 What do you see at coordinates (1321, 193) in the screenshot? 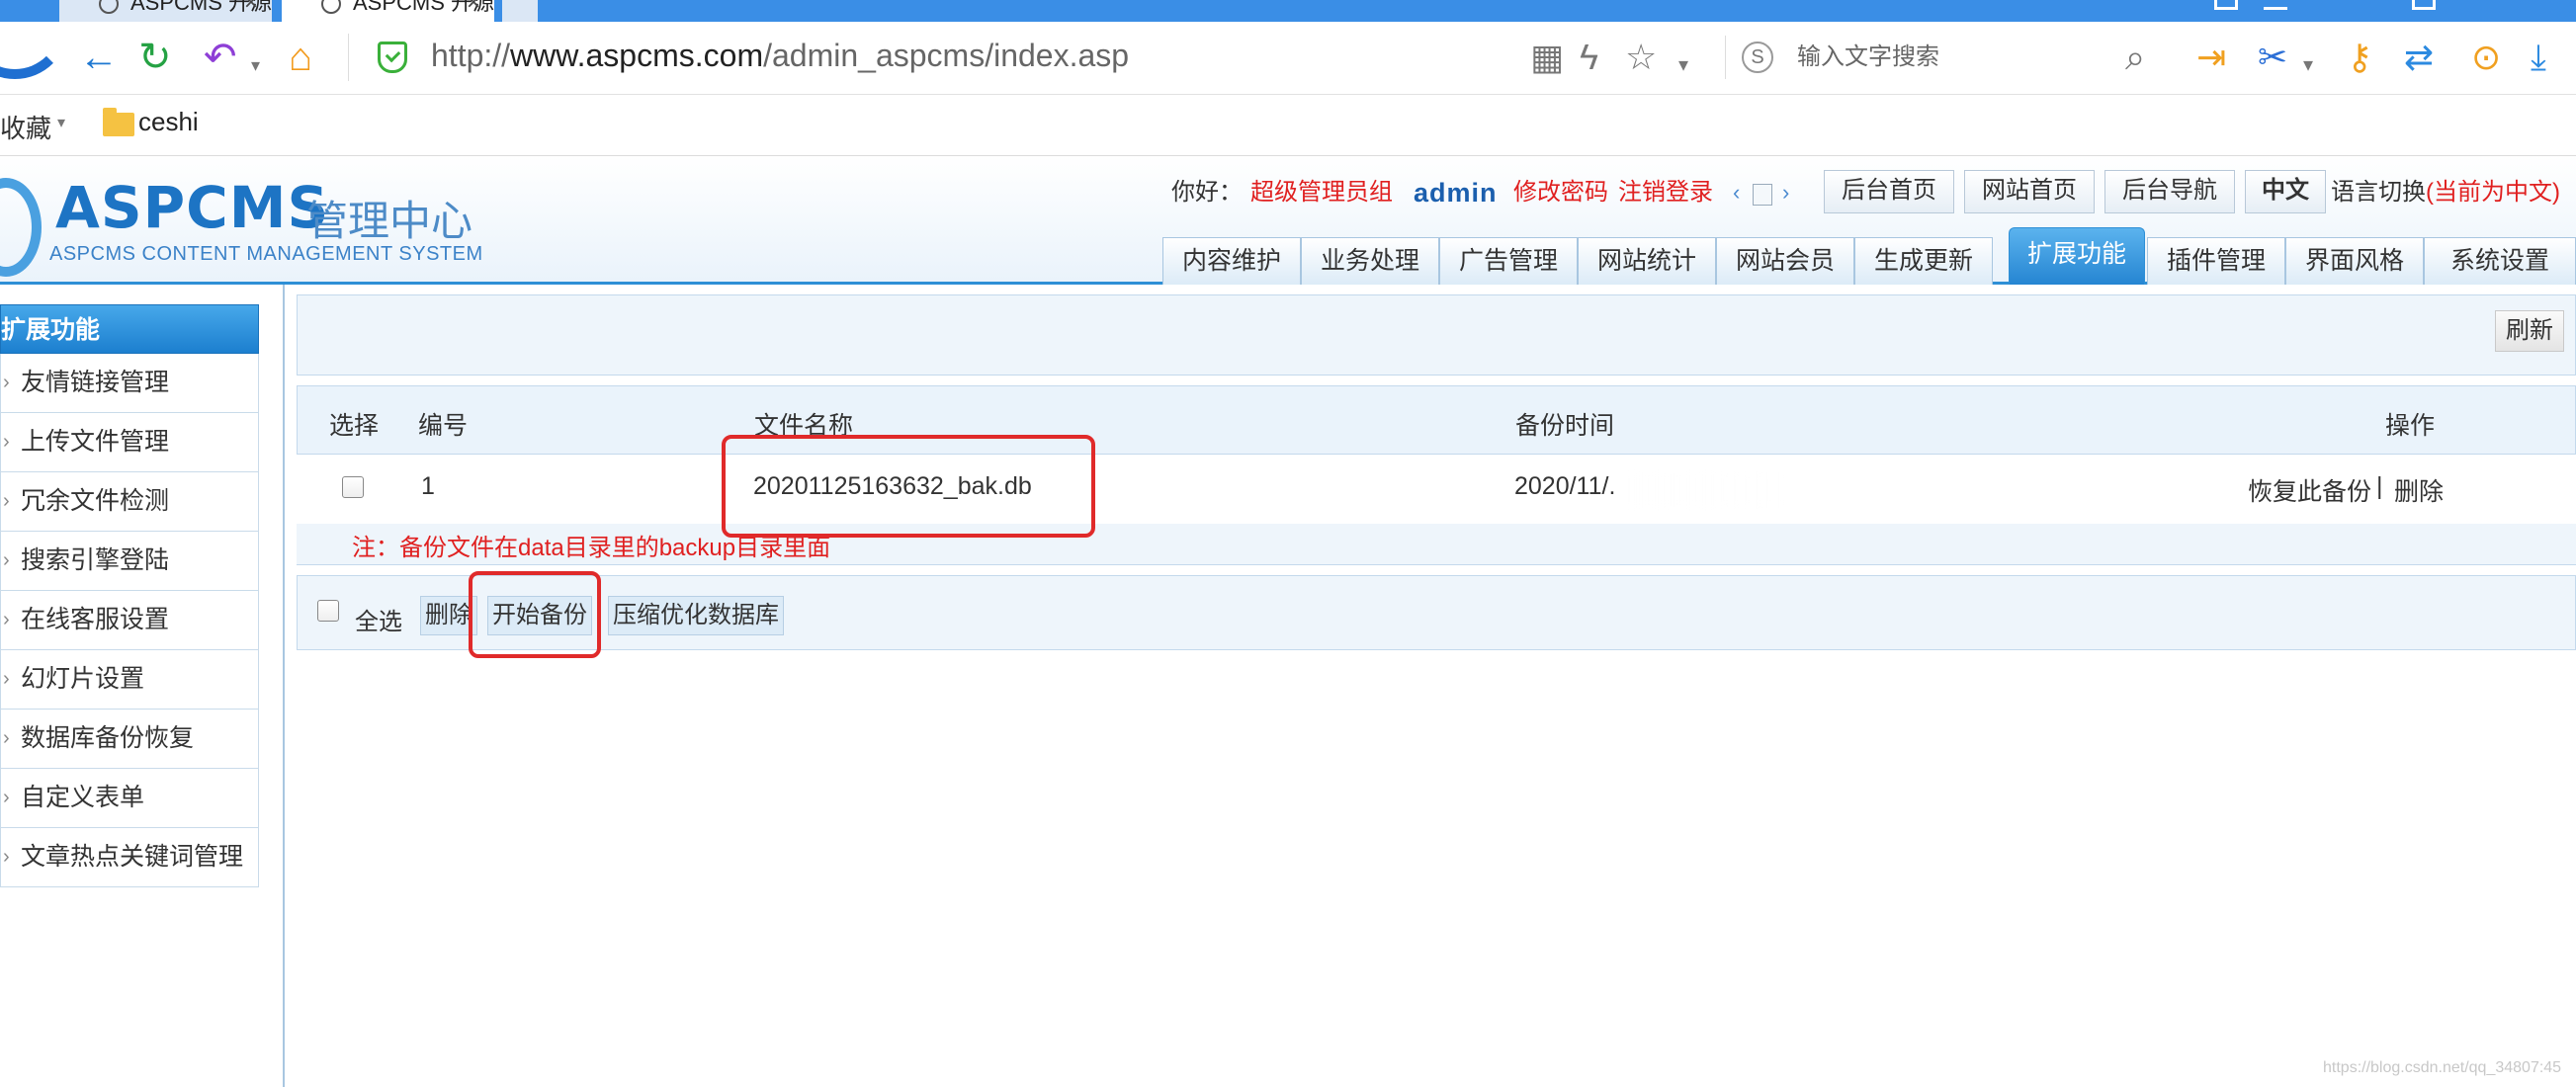
I see `user-role: 超级管理员组` at bounding box center [1321, 193].